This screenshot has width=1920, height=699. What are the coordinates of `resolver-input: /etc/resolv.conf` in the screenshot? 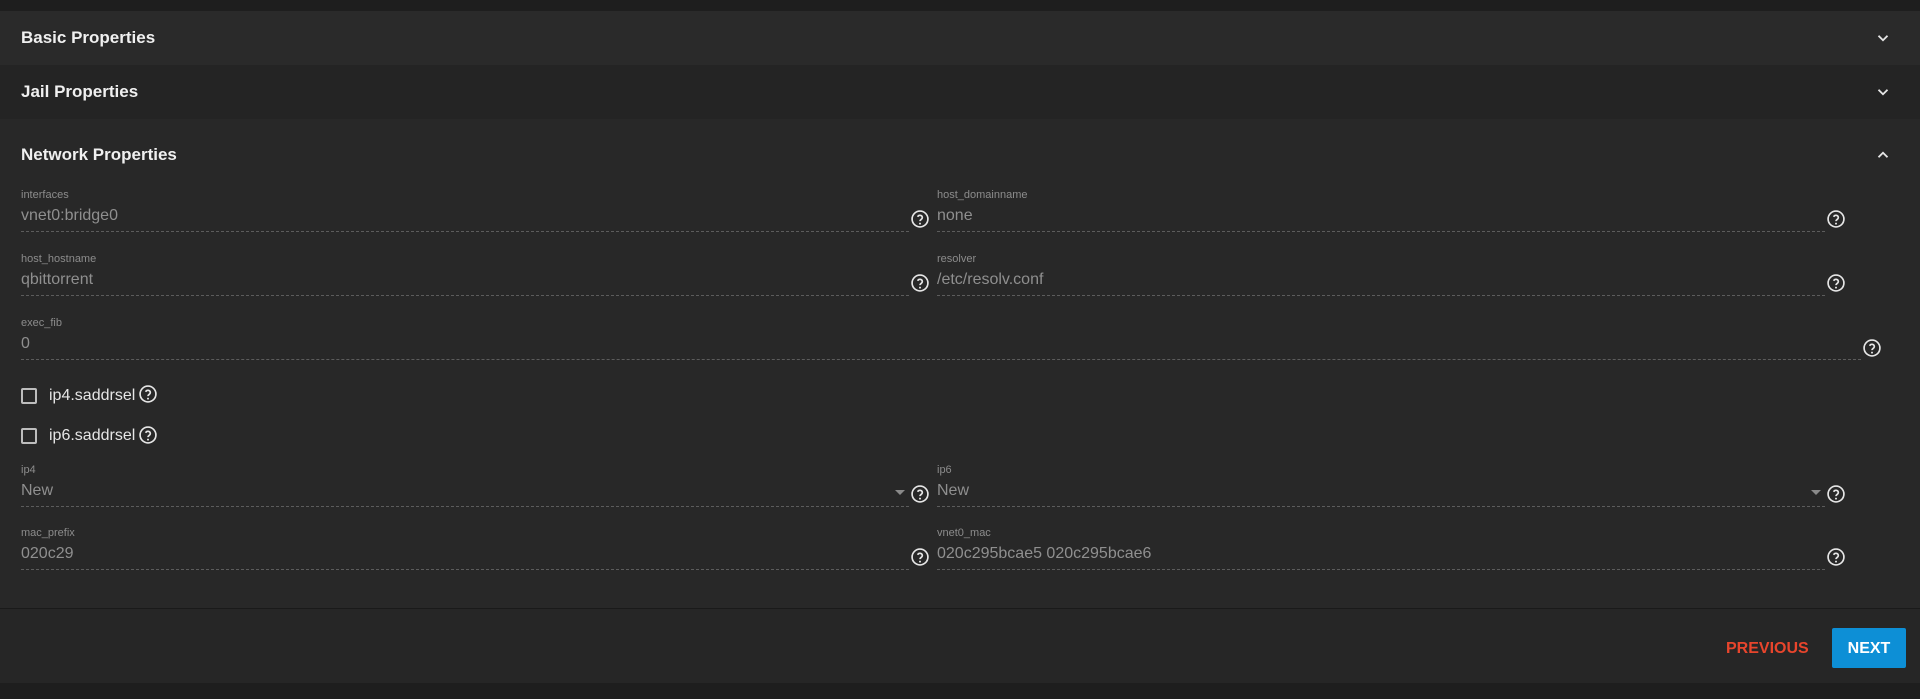 It's located at (990, 280).